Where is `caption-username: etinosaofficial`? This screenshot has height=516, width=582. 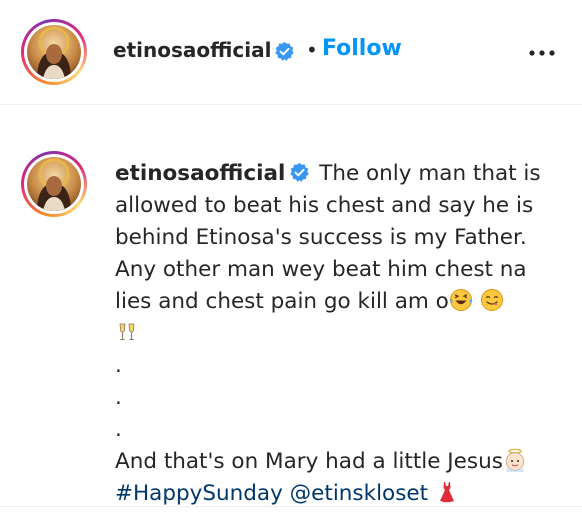 caption-username: etinosaofficial is located at coordinates (200, 173).